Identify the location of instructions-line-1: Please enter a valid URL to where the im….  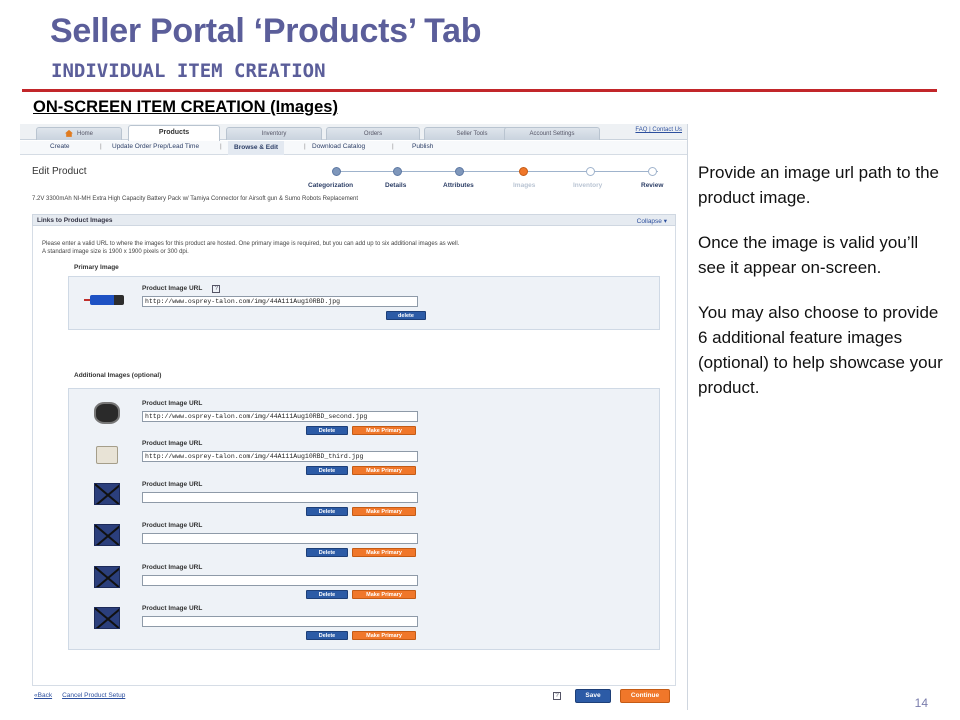
(251, 244).